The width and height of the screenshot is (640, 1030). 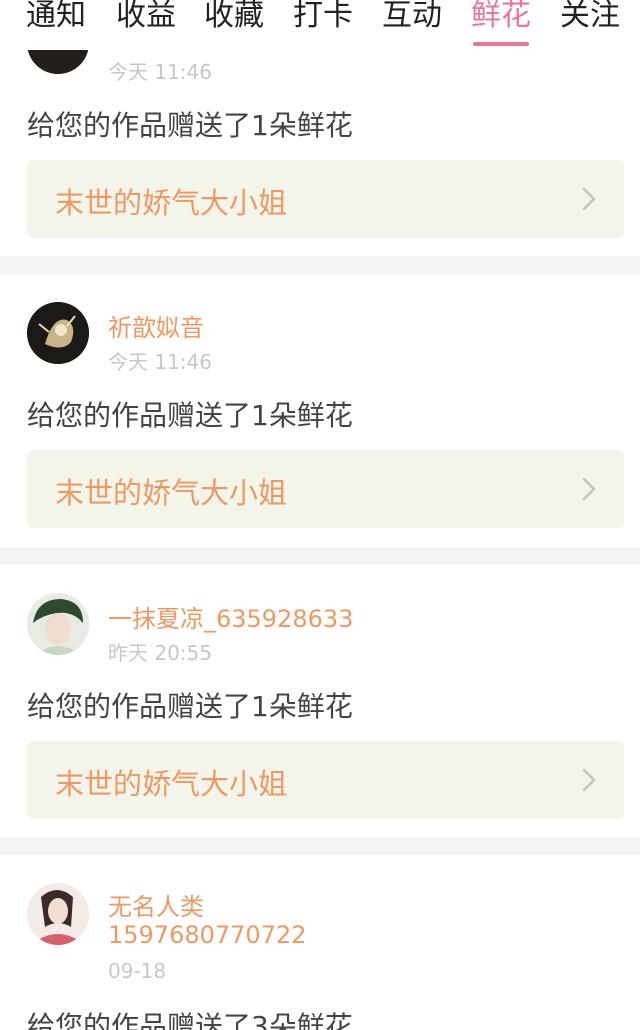 What do you see at coordinates (412, 16) in the screenshot?
I see `tab-label: 互动` at bounding box center [412, 16].